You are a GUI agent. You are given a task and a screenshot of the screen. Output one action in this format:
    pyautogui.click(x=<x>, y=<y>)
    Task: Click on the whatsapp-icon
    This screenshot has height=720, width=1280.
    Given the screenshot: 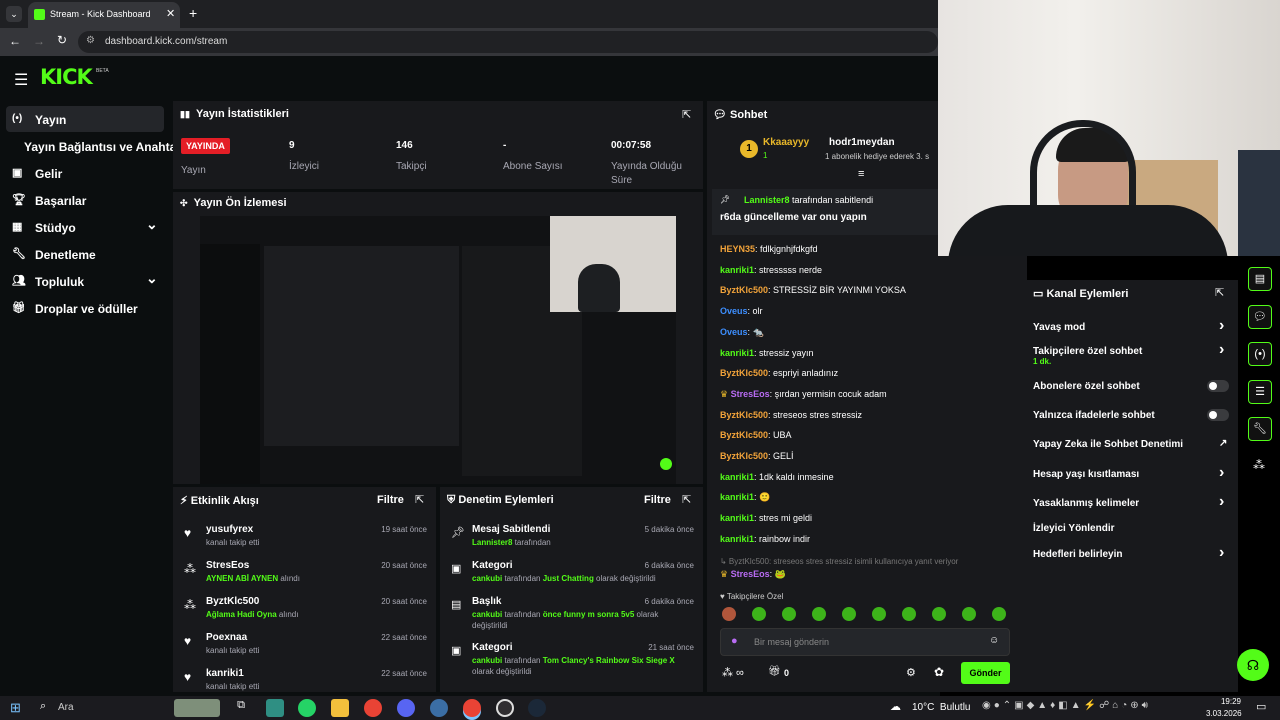 What is the action you would take?
    pyautogui.click(x=307, y=708)
    